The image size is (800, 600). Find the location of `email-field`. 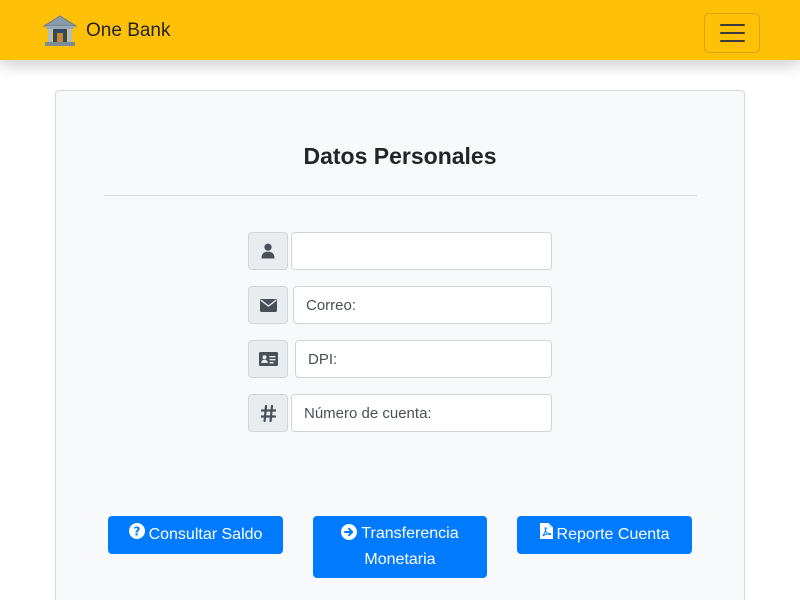

email-field is located at coordinates (422, 305).